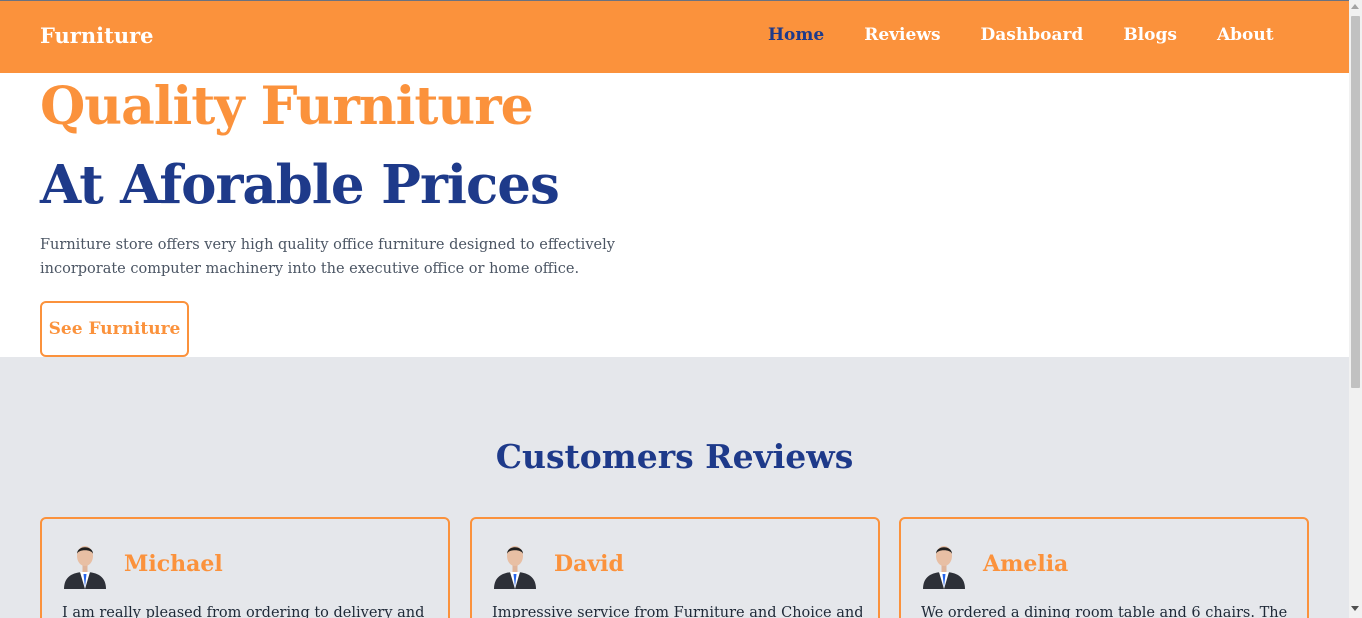 This screenshot has height=618, width=1362. Describe the element at coordinates (1150, 35) in the screenshot. I see `nav-link-blogs: Blogs` at that location.